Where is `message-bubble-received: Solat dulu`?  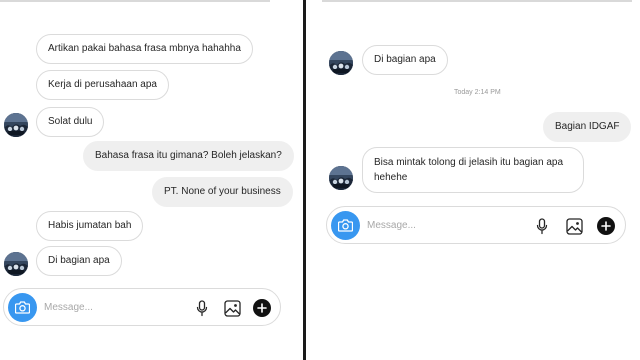 message-bubble-received: Solat dulu is located at coordinates (70, 122).